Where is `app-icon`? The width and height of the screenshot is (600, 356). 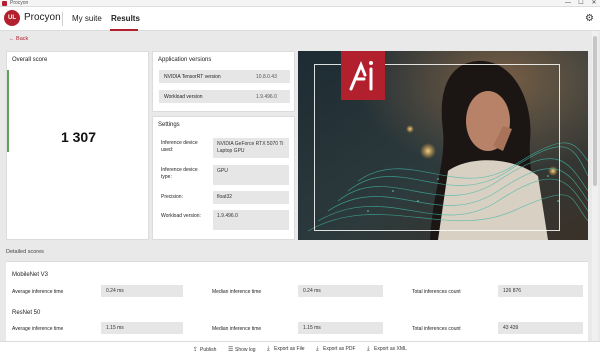
app-icon is located at coordinates (4, 3).